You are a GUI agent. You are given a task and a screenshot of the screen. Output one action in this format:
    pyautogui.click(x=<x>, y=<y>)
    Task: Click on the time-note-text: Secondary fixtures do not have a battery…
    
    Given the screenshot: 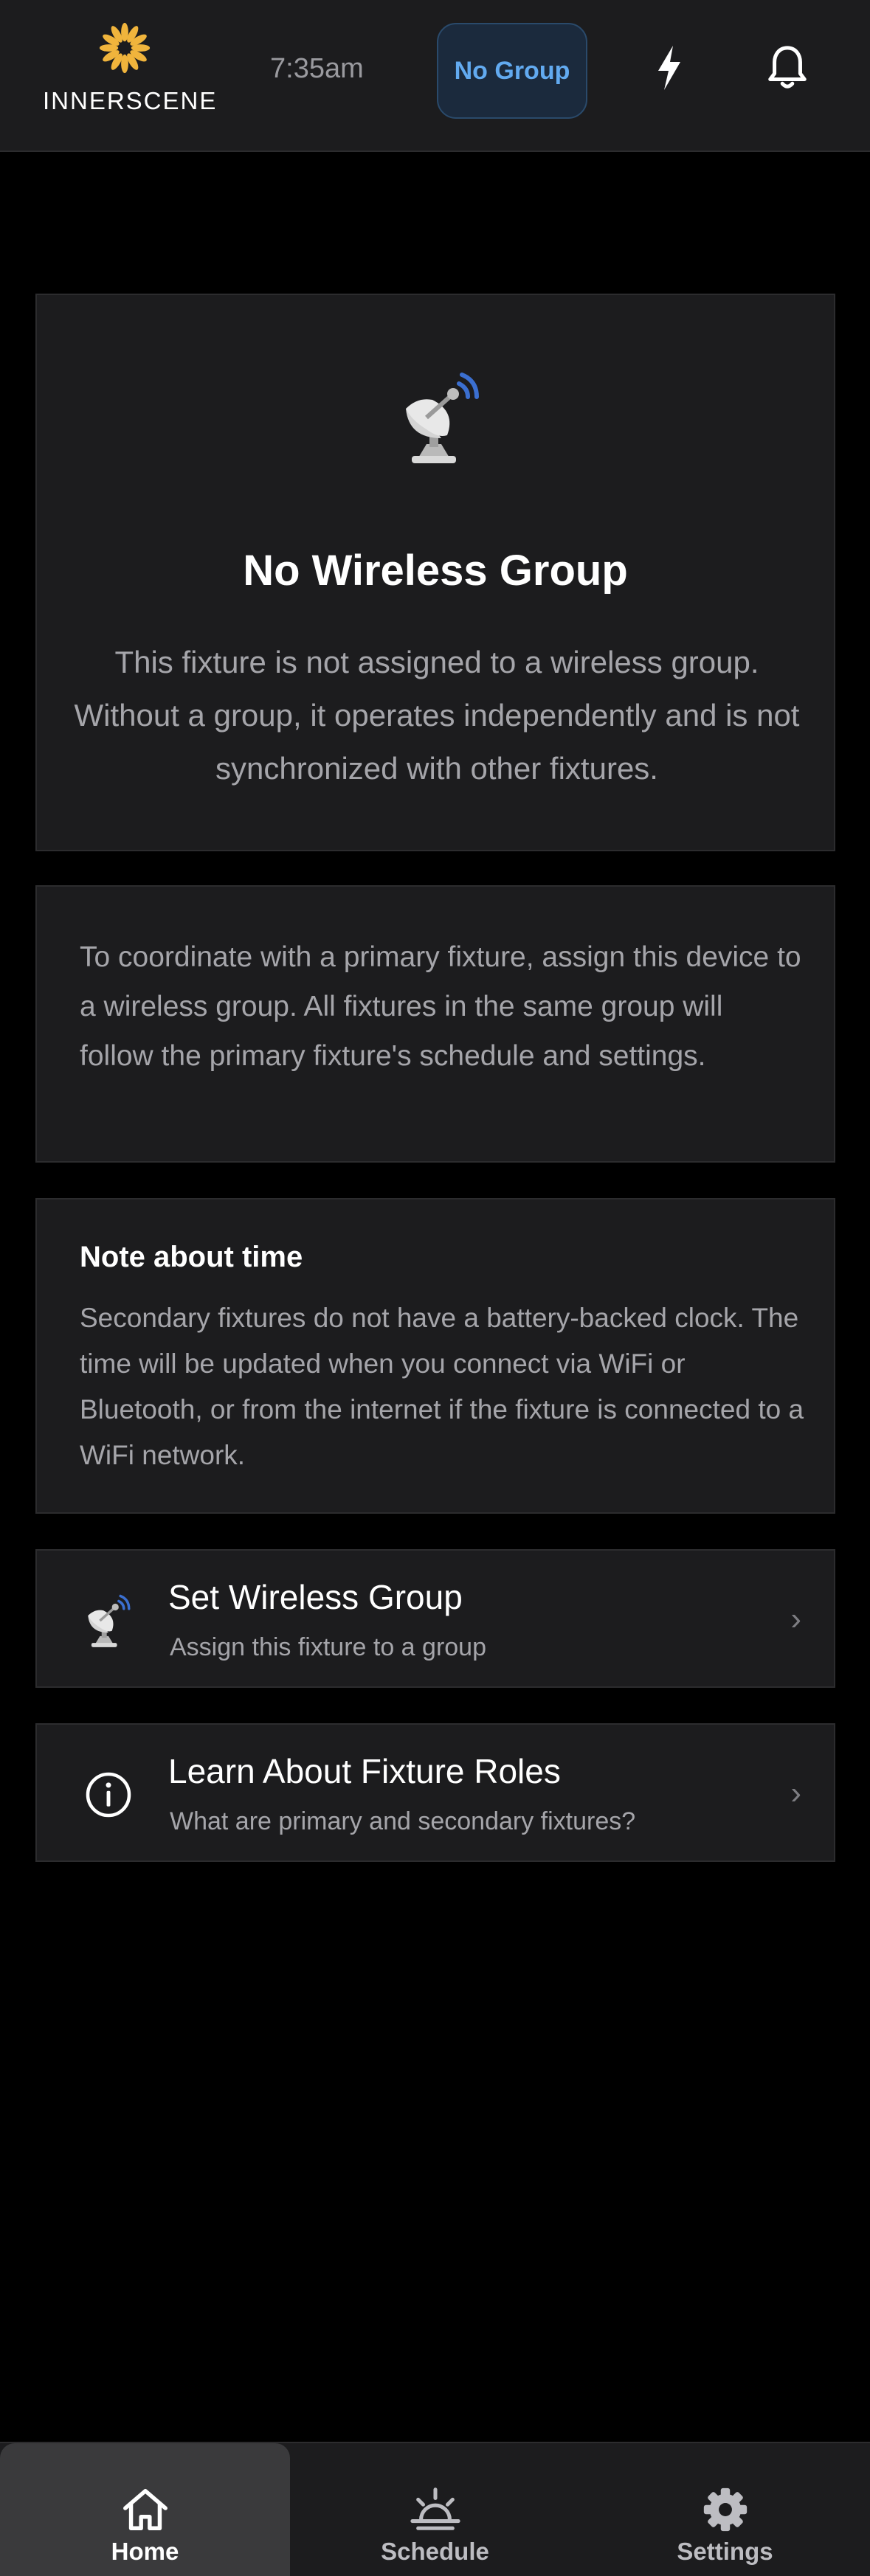 What is the action you would take?
    pyautogui.click(x=442, y=1387)
    